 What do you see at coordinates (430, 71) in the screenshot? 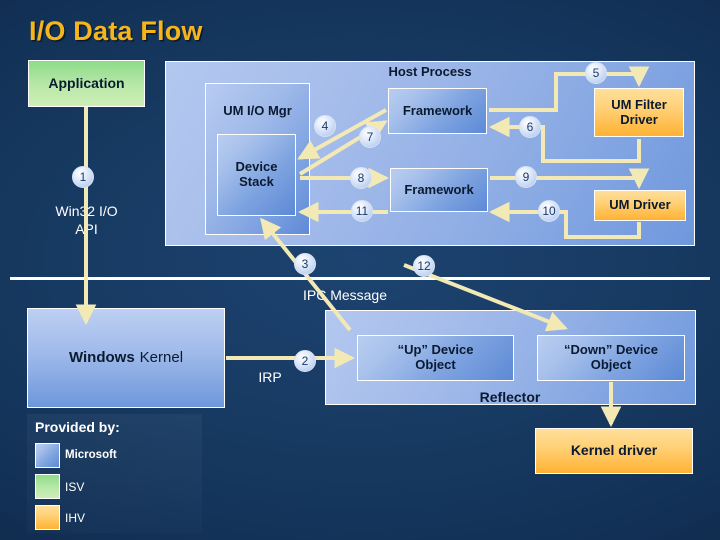
I see `host-process-label: Host Process` at bounding box center [430, 71].